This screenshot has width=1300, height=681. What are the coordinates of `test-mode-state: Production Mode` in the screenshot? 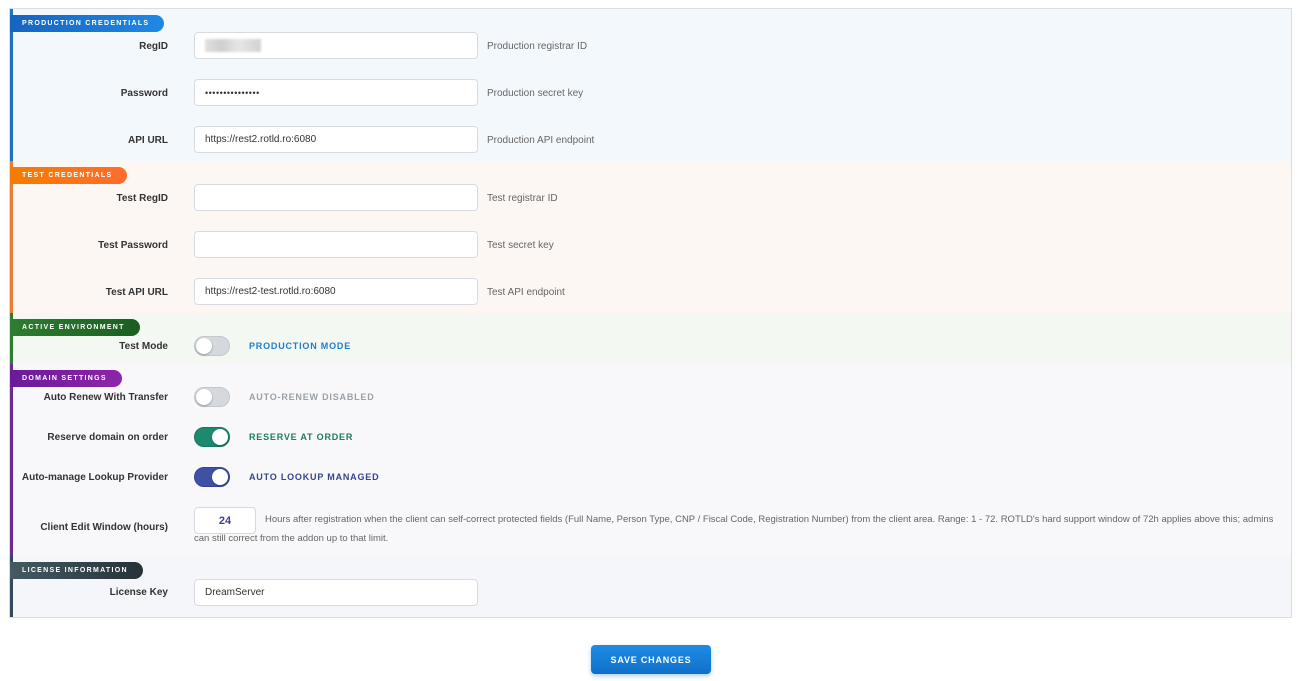 It's located at (300, 346).